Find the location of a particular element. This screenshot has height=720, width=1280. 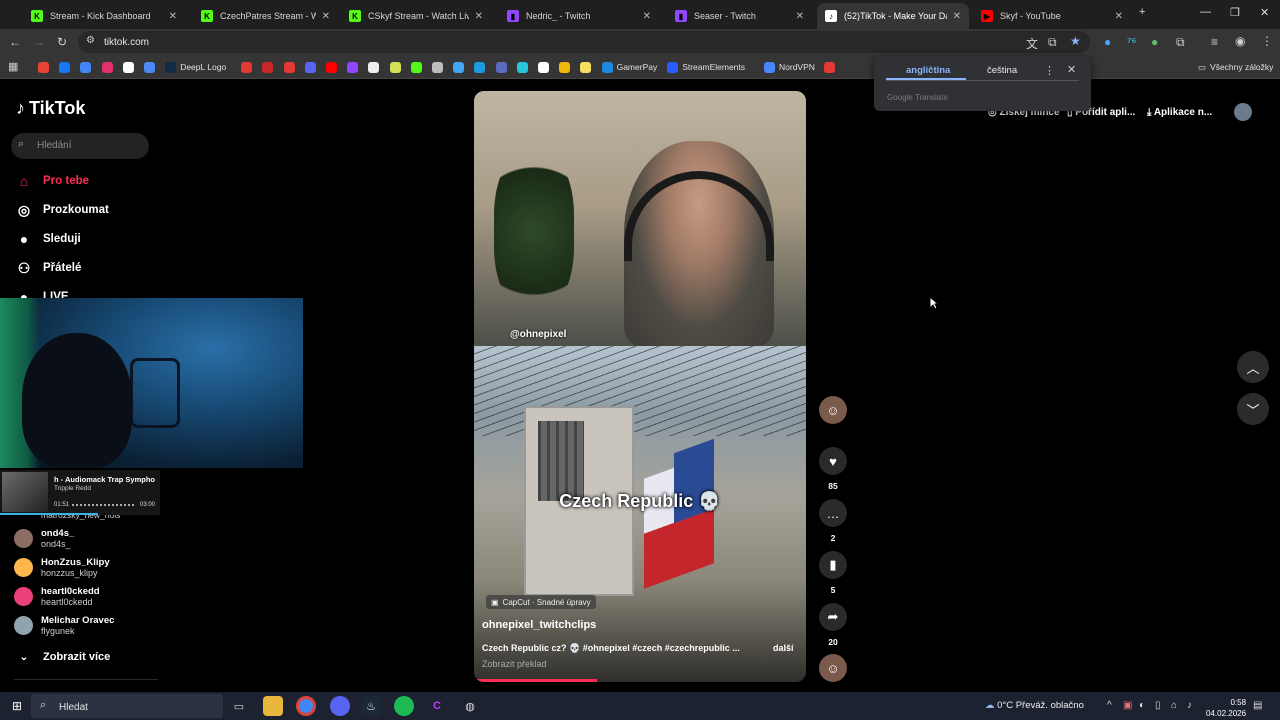

like-button: ♥ 85 is located at coordinates (833, 469).